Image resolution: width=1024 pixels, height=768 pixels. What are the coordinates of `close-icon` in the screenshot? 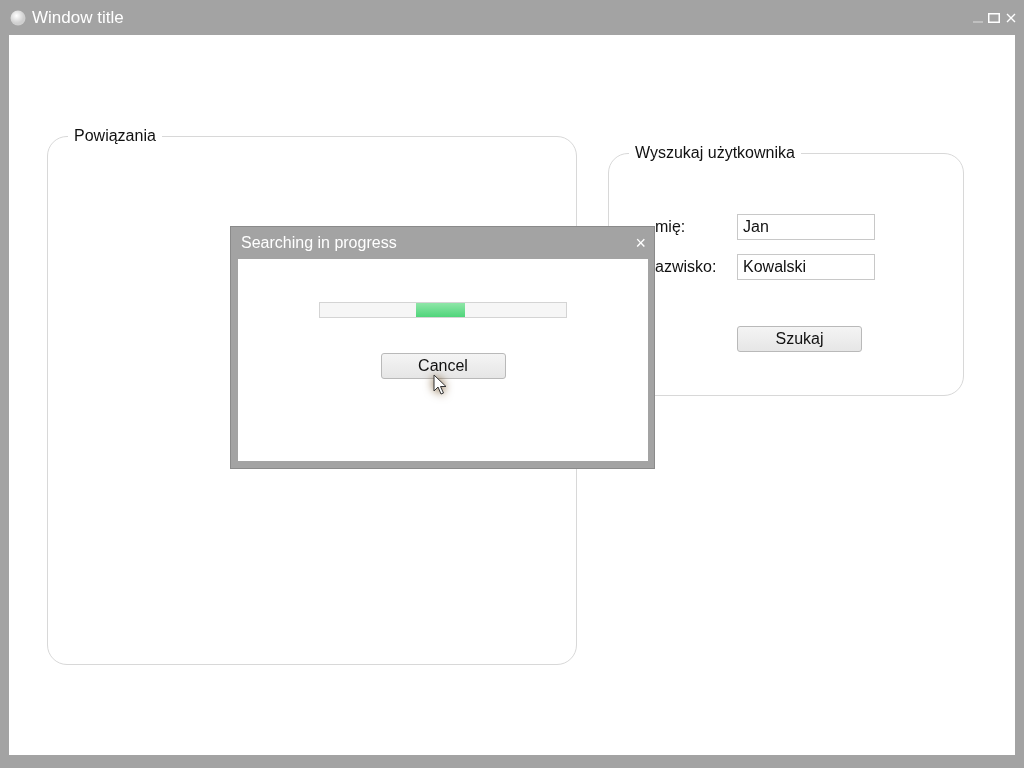 It's located at (1011, 17).